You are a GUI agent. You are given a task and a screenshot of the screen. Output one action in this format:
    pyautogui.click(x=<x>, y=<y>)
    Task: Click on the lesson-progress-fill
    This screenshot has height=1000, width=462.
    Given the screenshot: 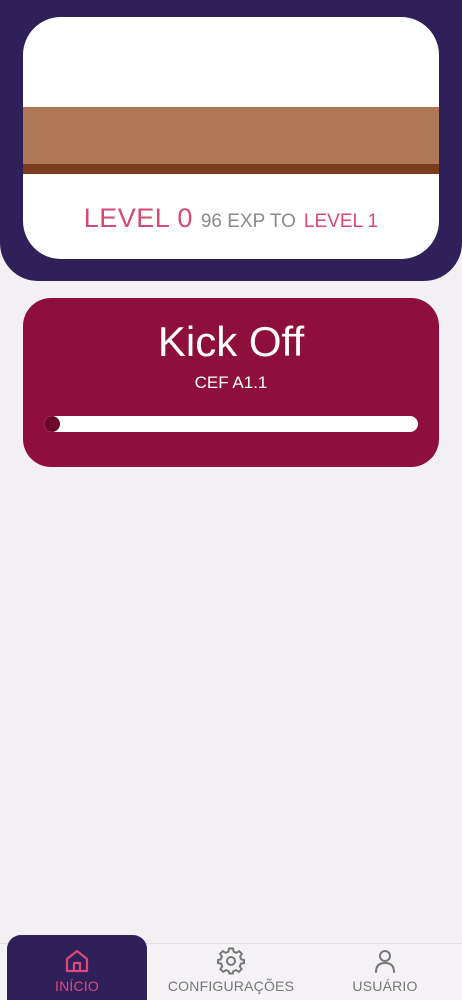 What is the action you would take?
    pyautogui.click(x=52, y=424)
    